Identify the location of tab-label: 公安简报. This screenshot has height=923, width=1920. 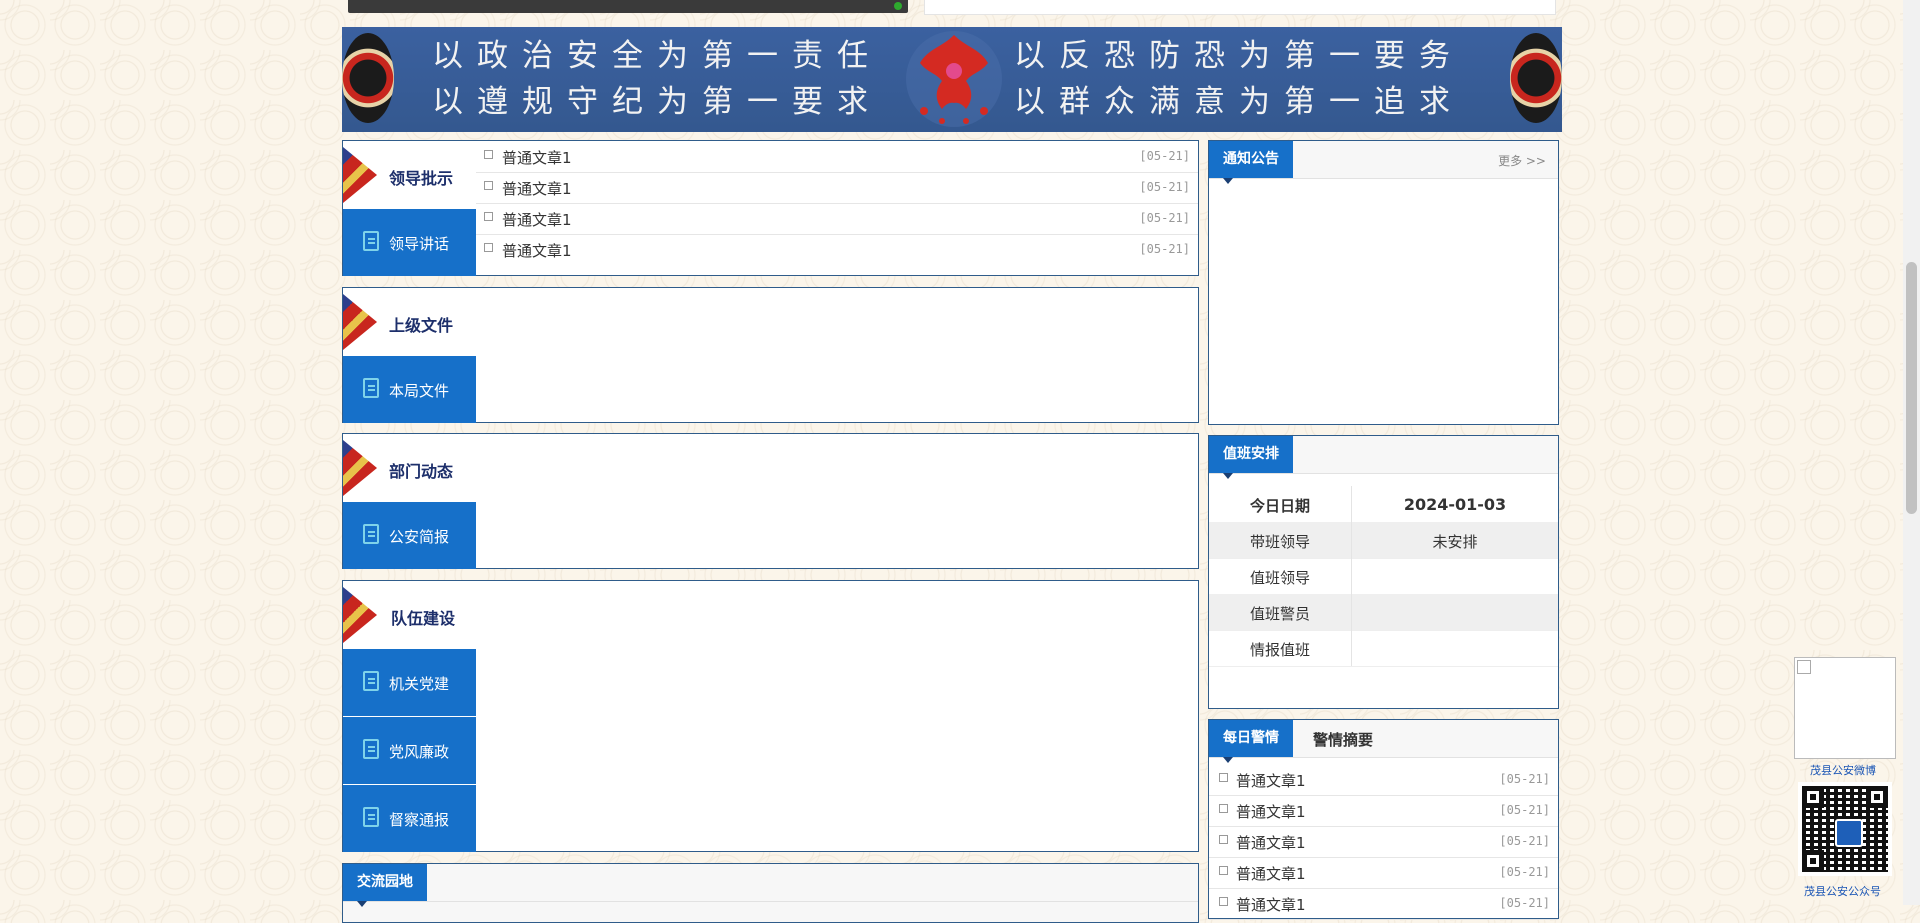
(419, 537).